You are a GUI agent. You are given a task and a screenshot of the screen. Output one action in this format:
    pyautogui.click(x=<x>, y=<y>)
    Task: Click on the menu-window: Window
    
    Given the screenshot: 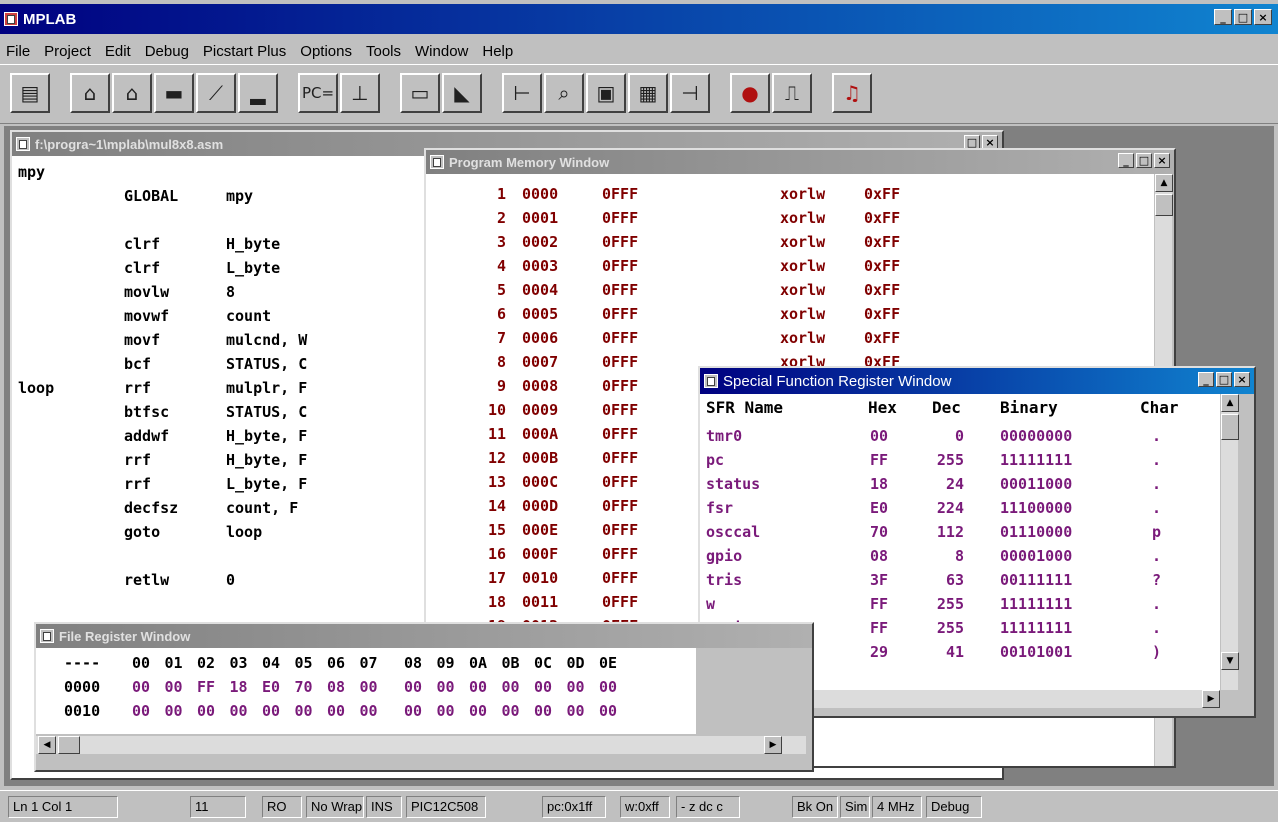 What is the action you would take?
    pyautogui.click(x=441, y=51)
    